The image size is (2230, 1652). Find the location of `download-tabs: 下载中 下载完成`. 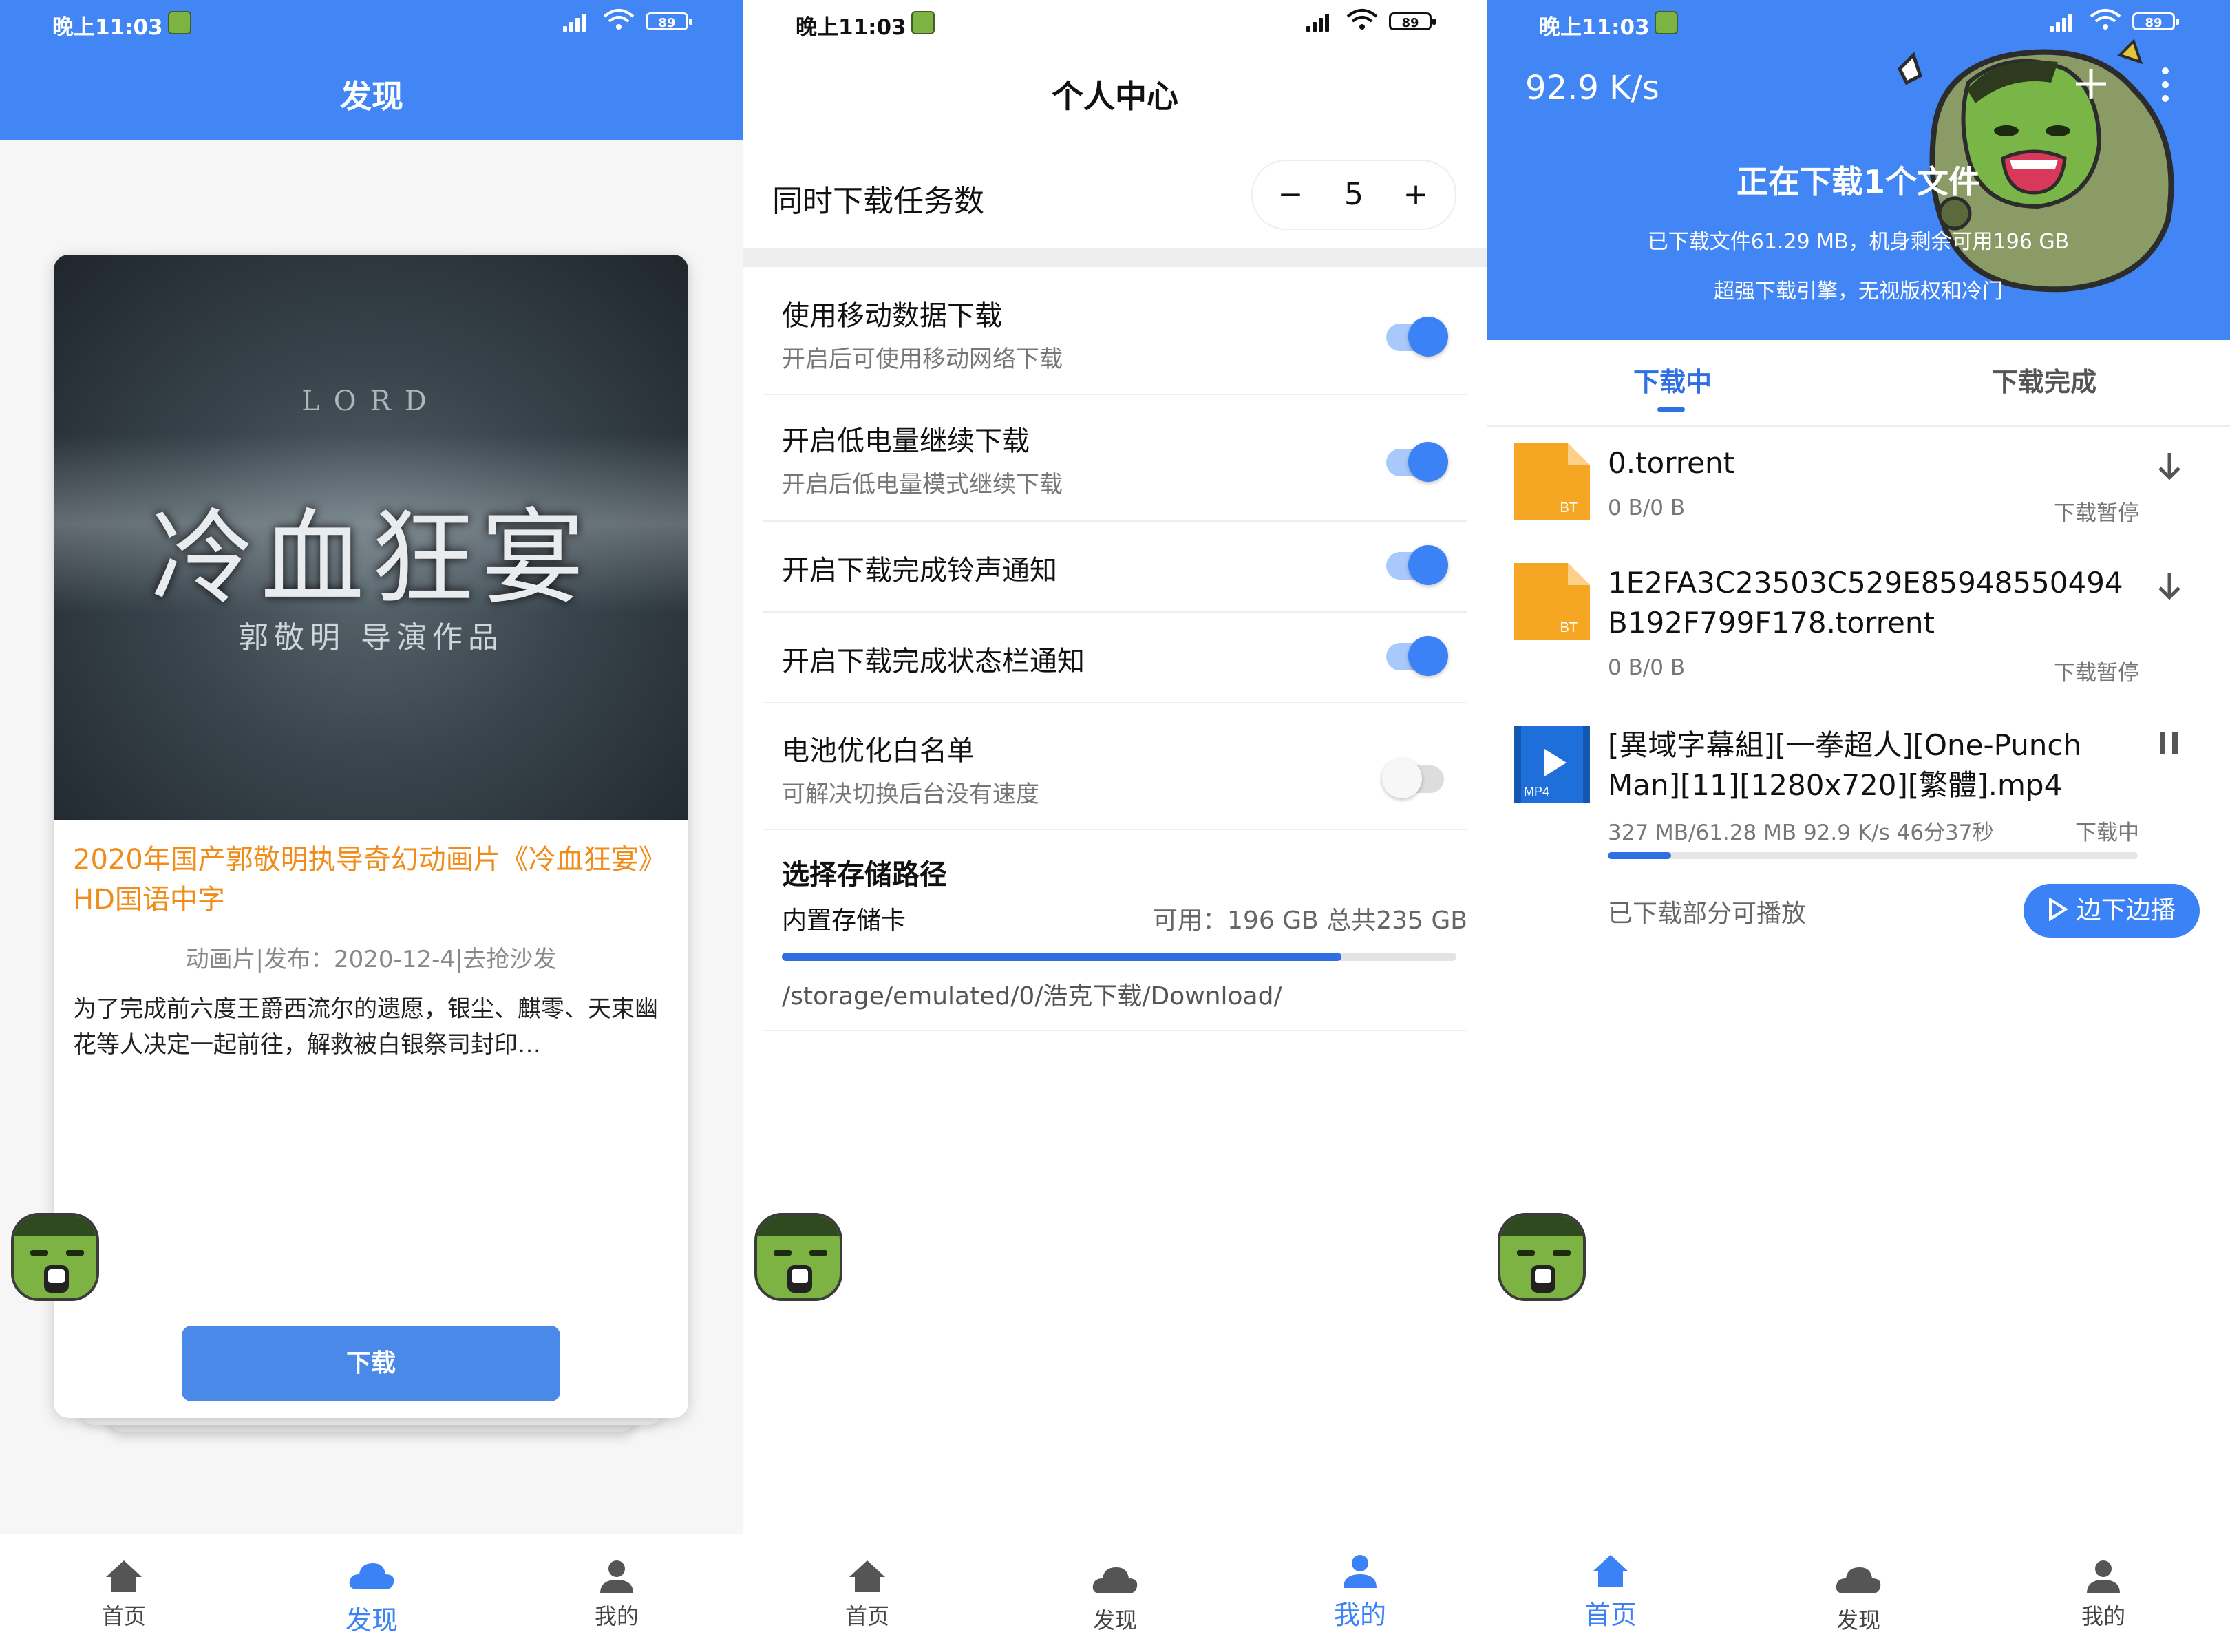

download-tabs: 下载中 下载完成 is located at coordinates (1858, 383).